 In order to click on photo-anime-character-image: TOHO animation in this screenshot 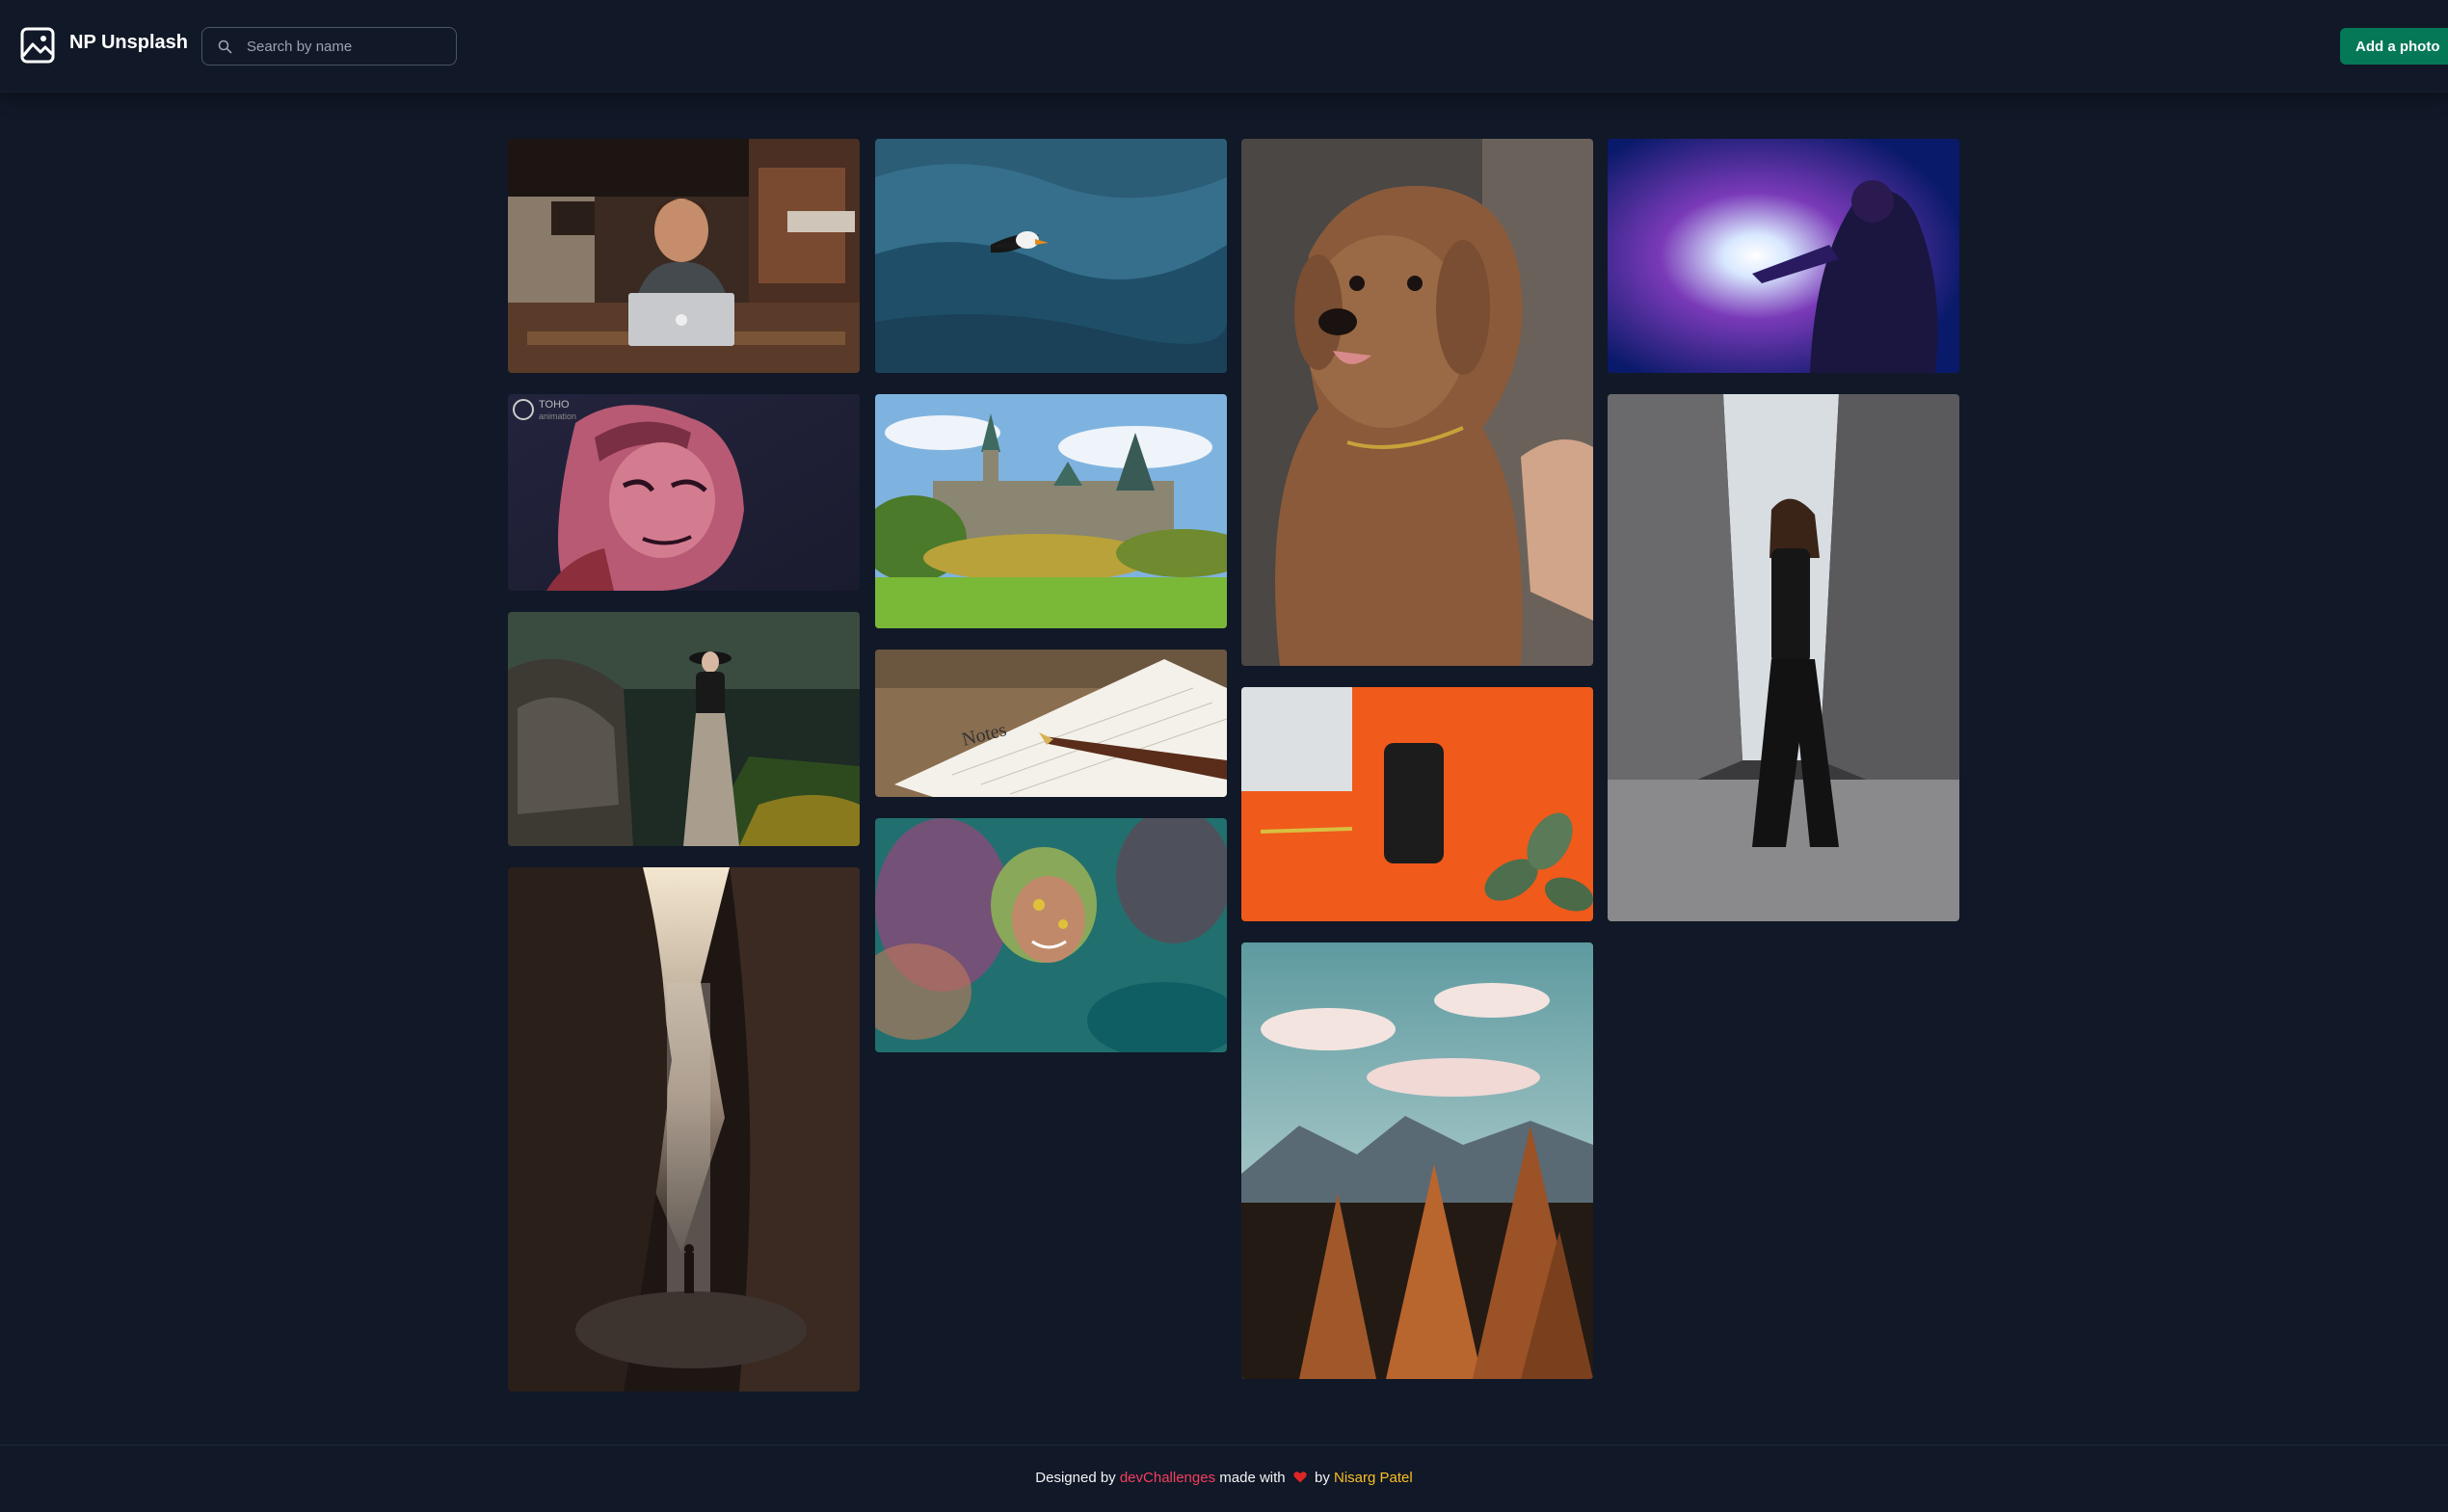, I will do `click(684, 493)`.